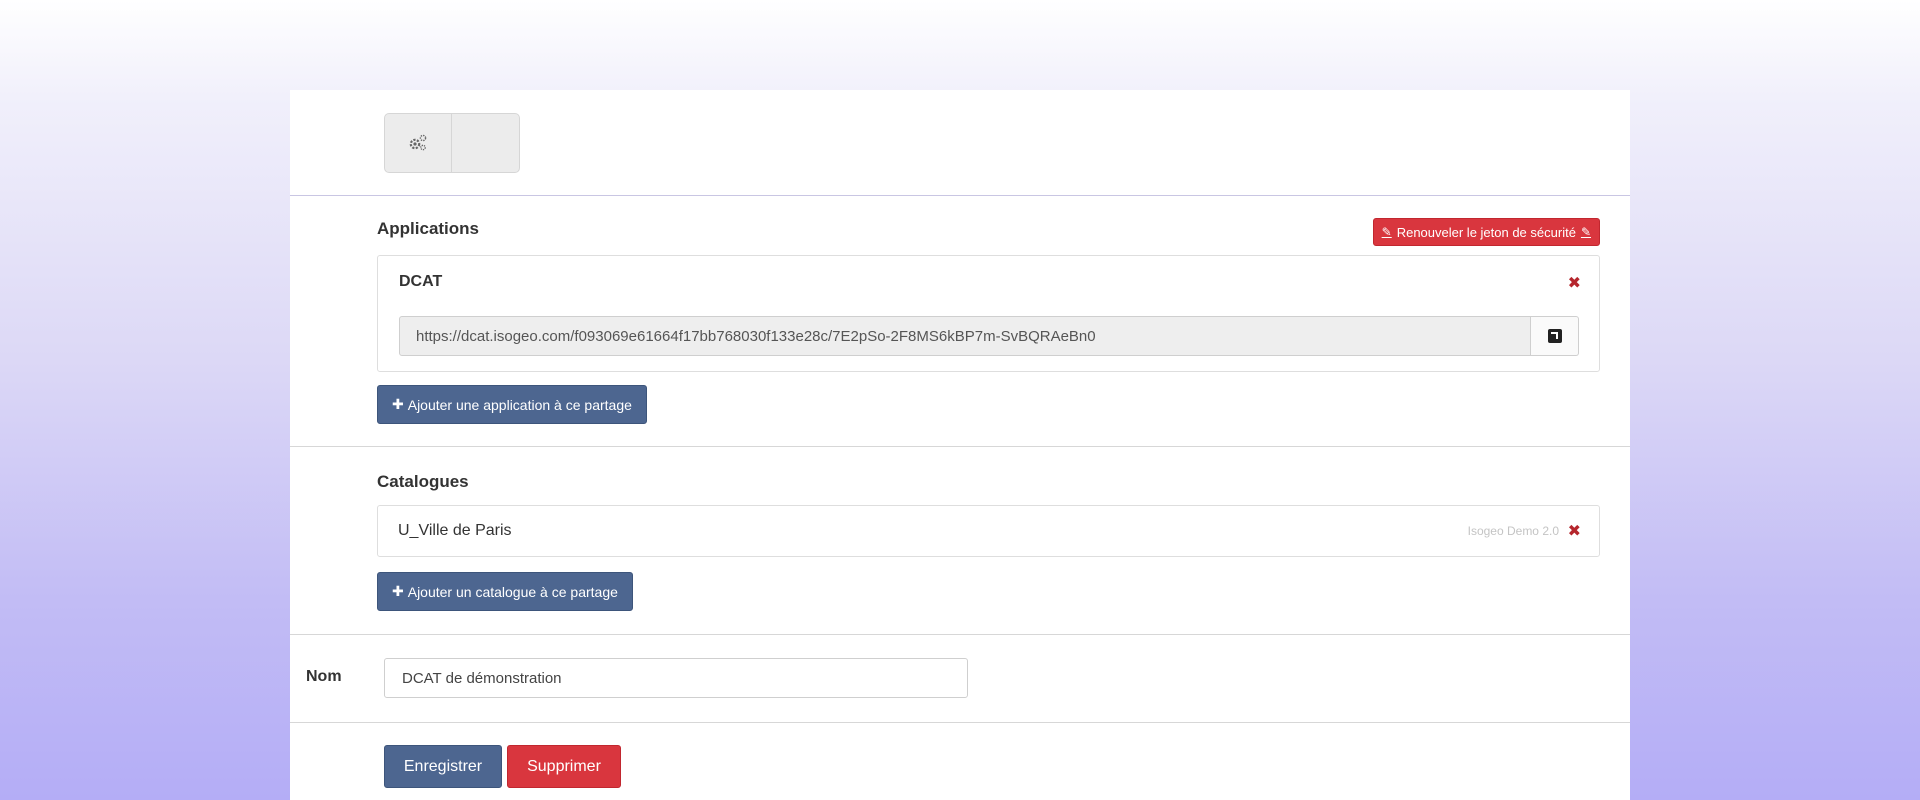 The image size is (1920, 800). I want to click on remove-application-icon: ✖, so click(1574, 283).